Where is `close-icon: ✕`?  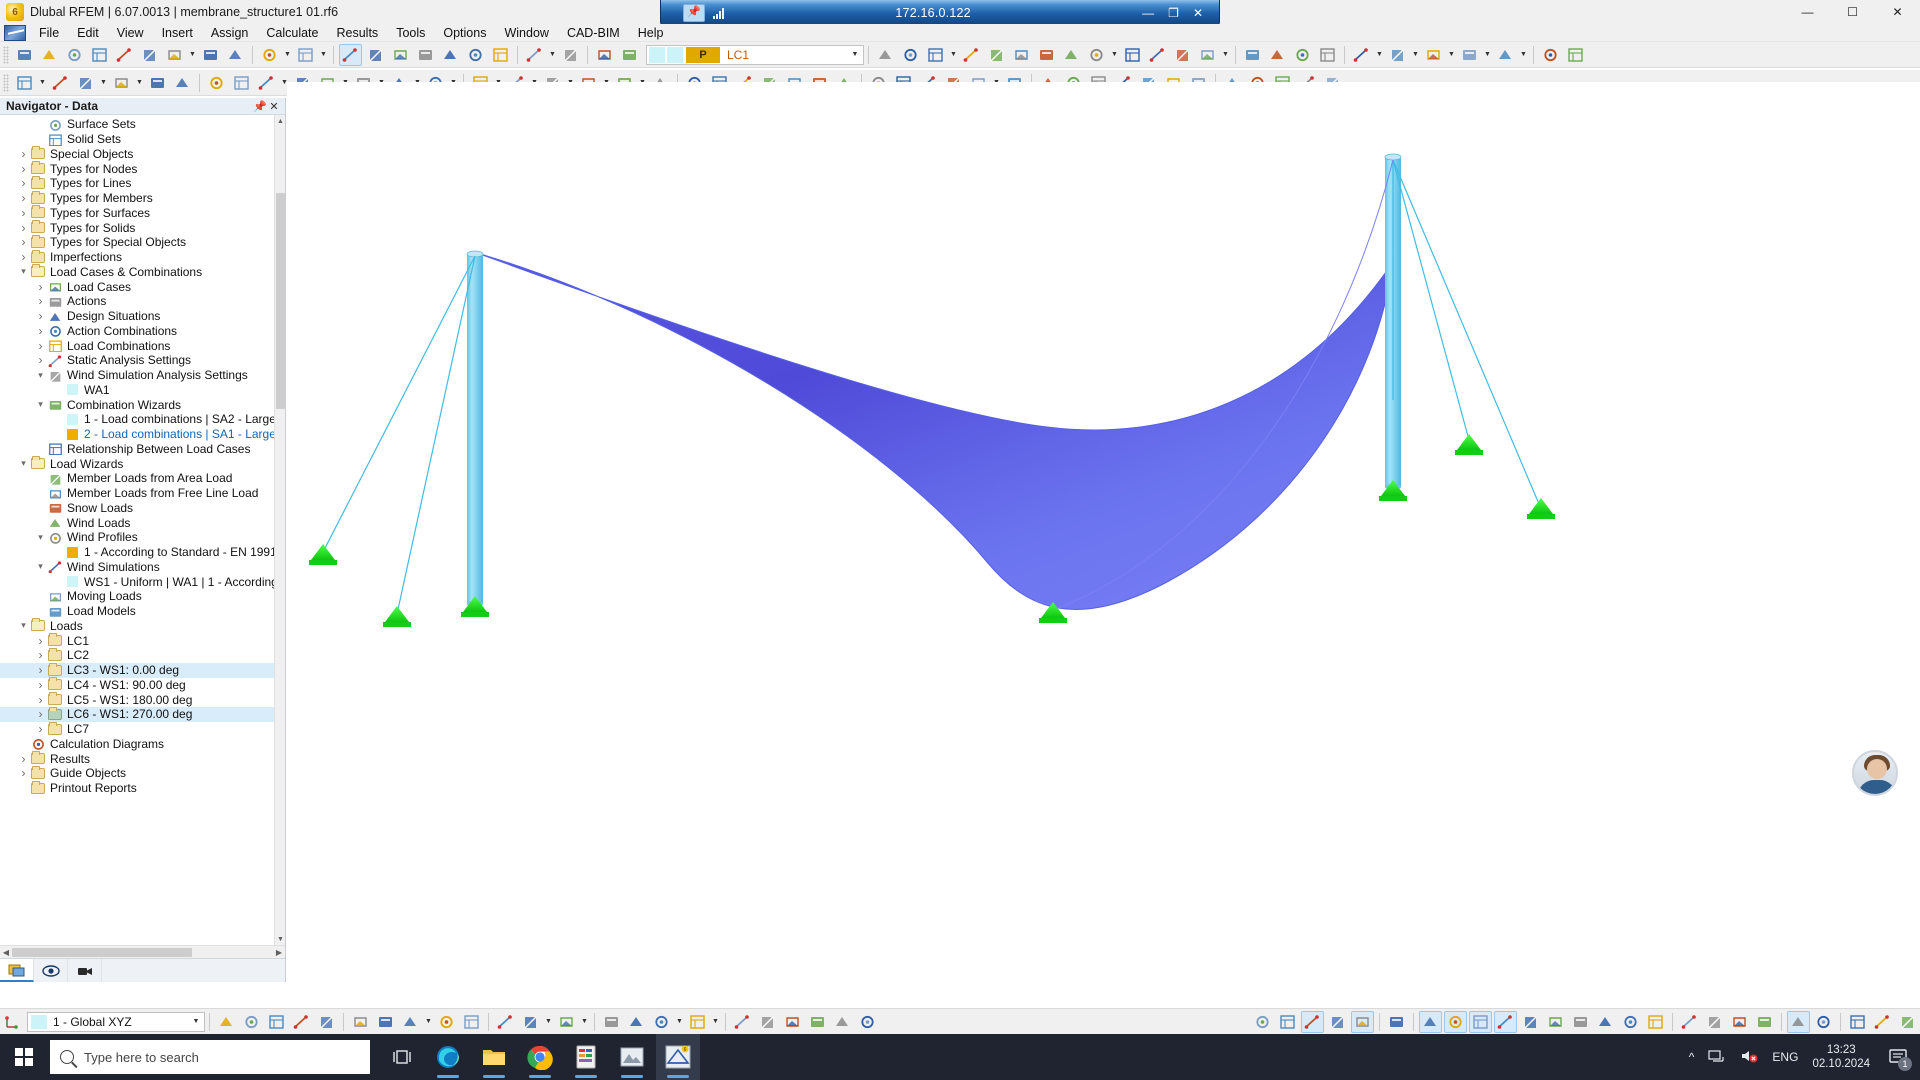 close-icon: ✕ is located at coordinates (274, 106).